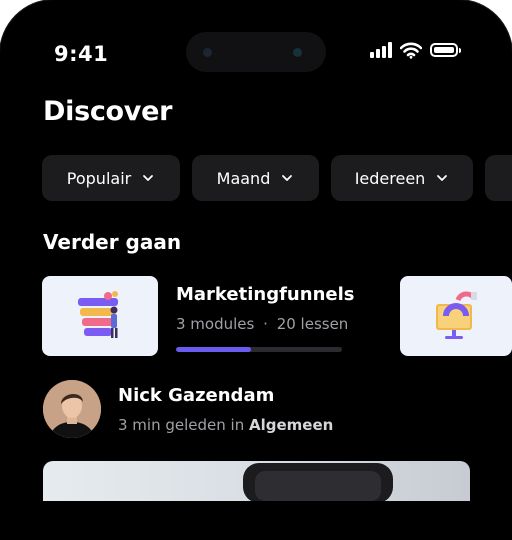  Describe the element at coordinates (181, 425) in the screenshot. I see `post-time: 3 min geleden in` at that location.